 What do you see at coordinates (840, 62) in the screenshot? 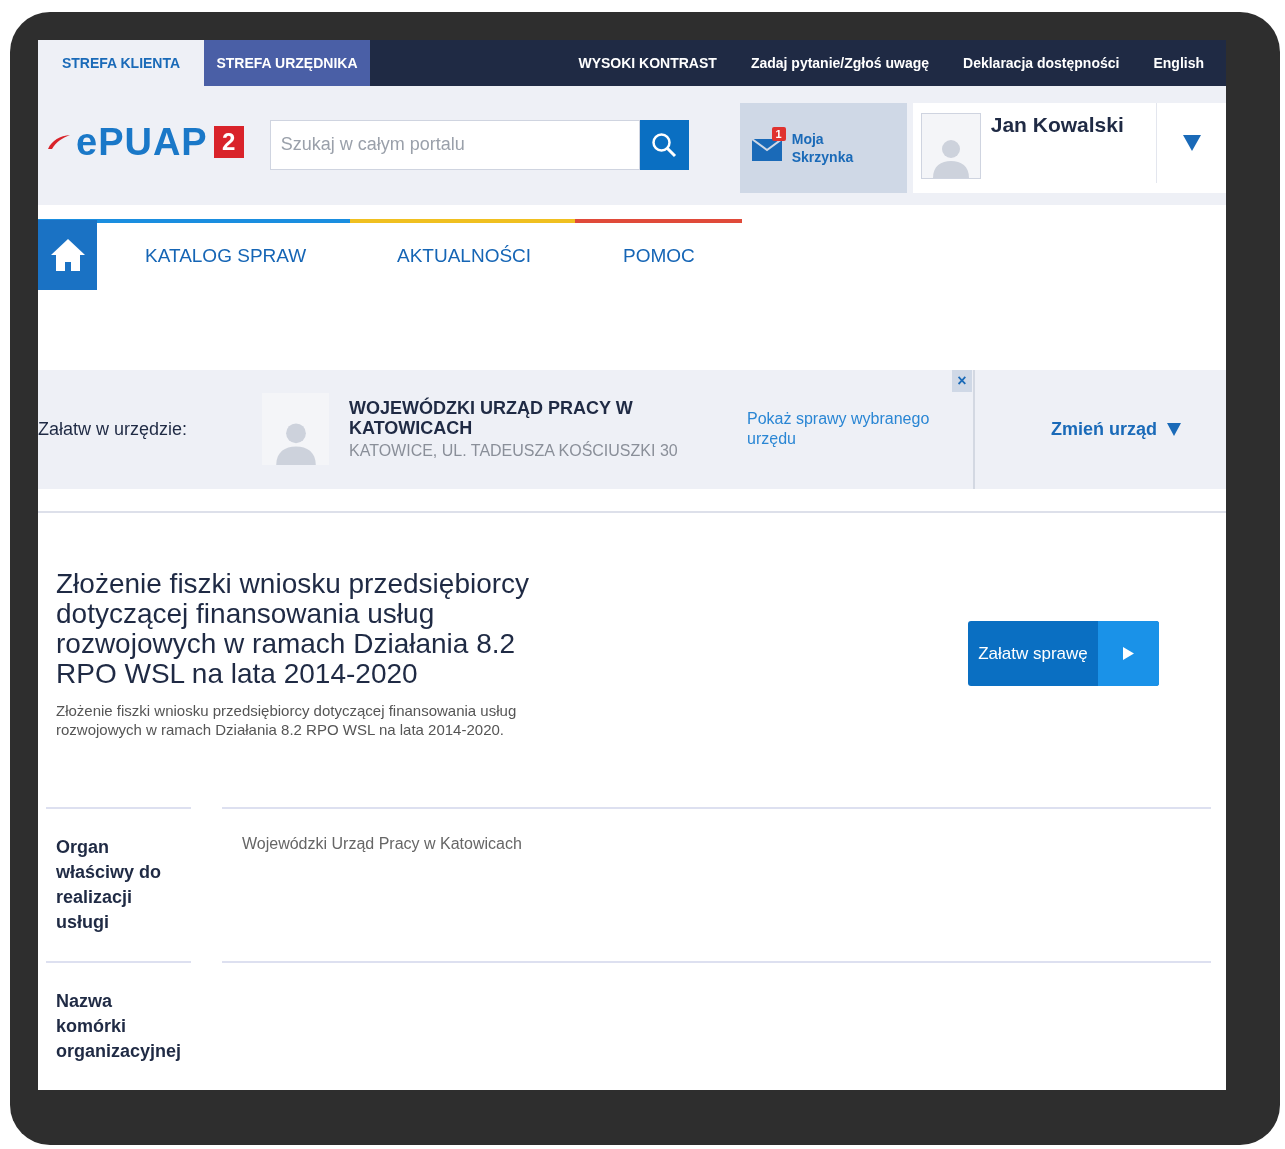
I see `top-link: Zadaj pytanie/Zgłoś uwagę` at bounding box center [840, 62].